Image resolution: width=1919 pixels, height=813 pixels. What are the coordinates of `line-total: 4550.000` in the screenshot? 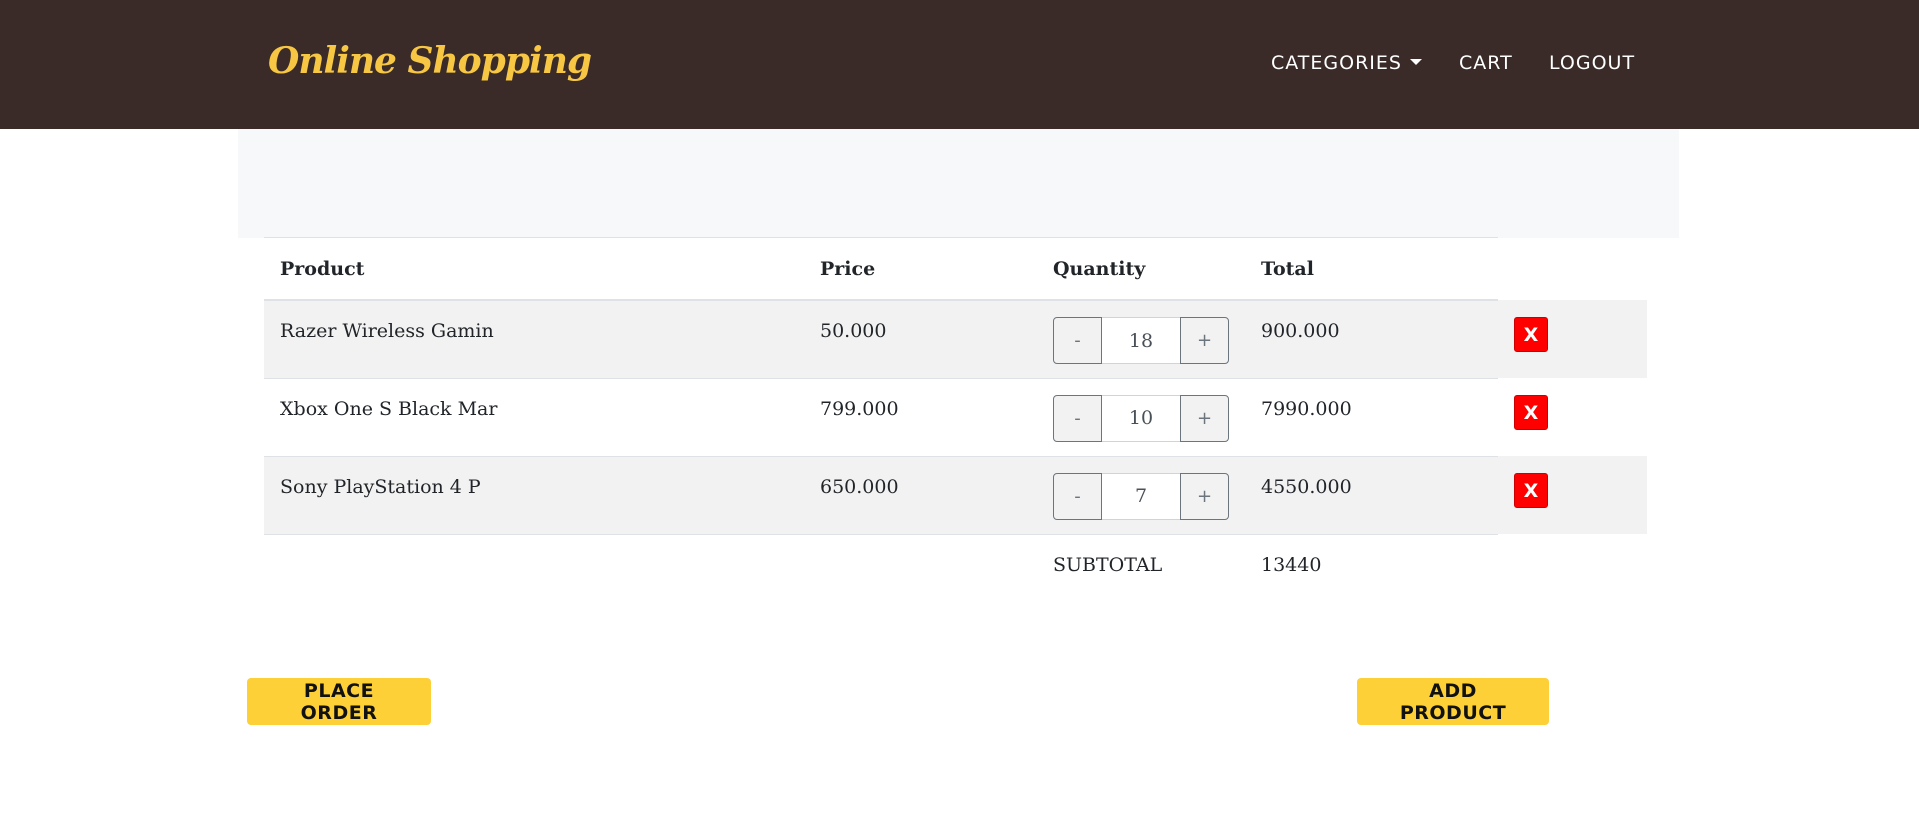 It's located at (1371, 495).